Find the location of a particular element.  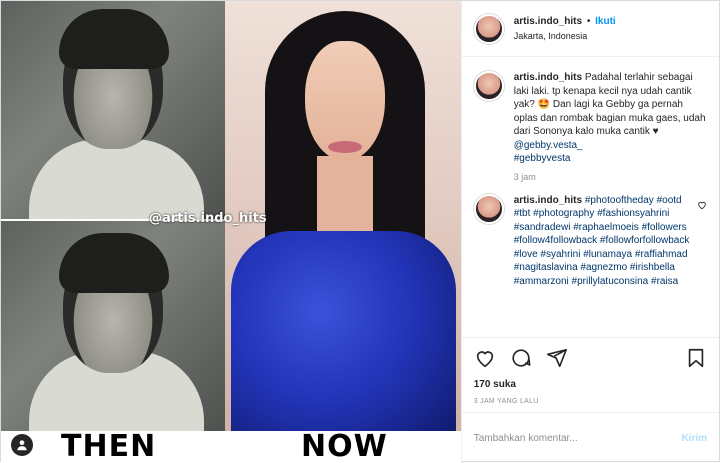

location-link: Jakarta, Indonesia is located at coordinates (565, 36).